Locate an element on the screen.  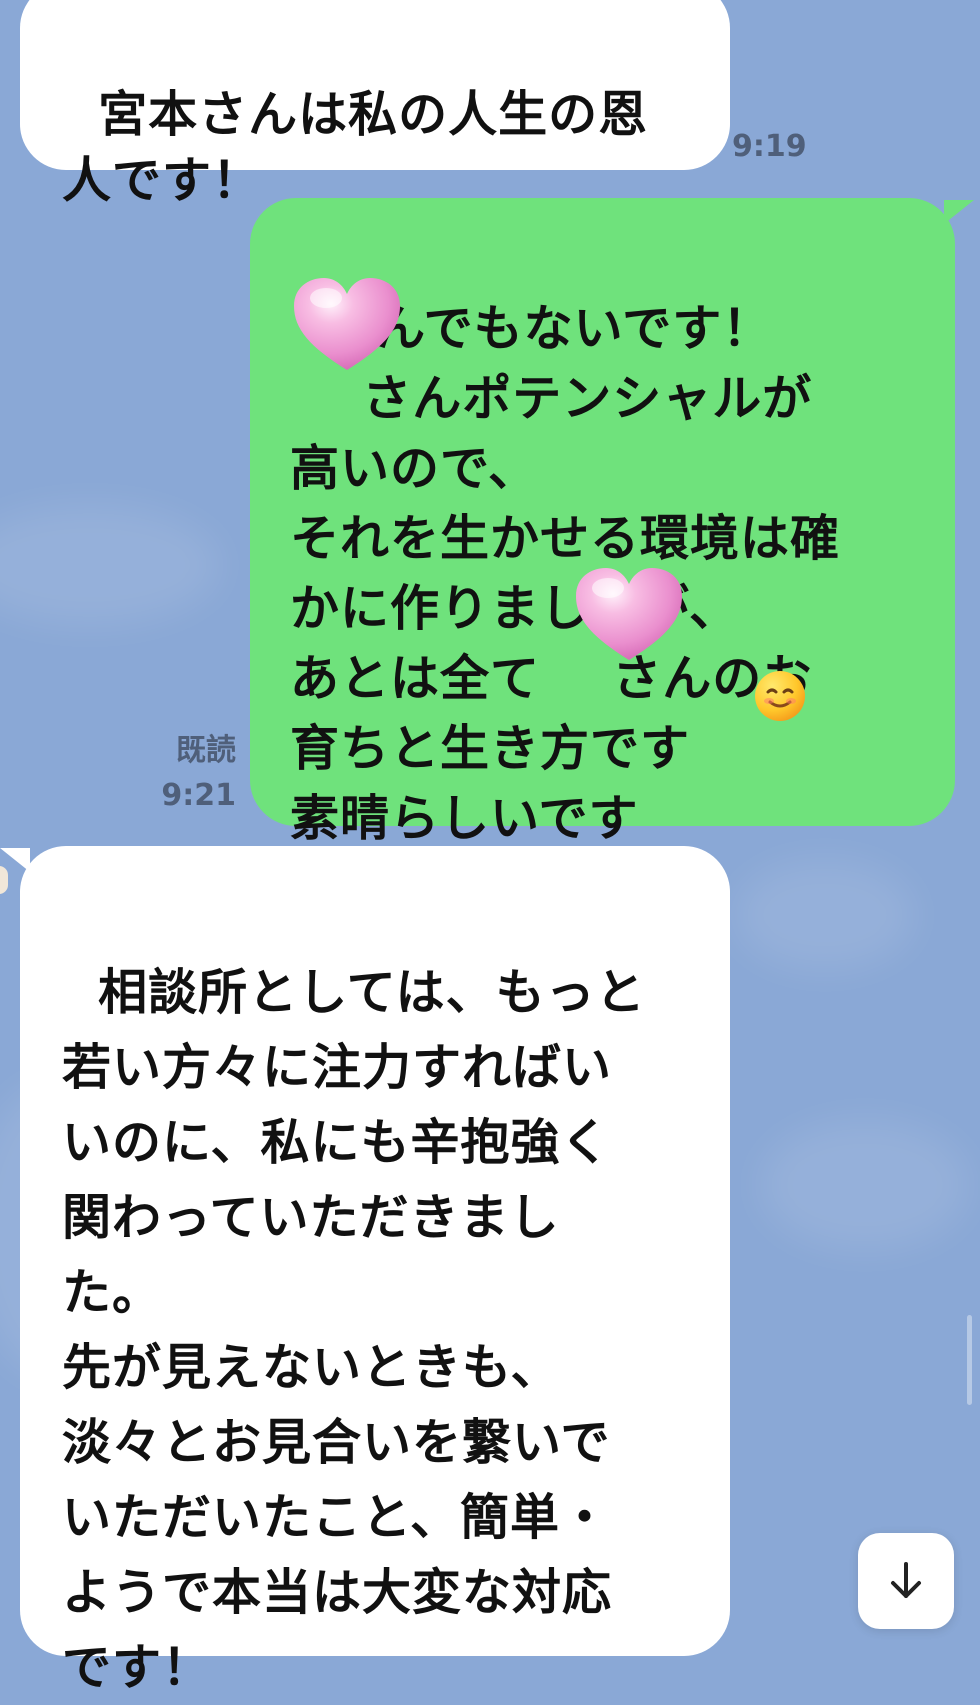
read-receipt: 既読 is located at coordinates (206, 750).